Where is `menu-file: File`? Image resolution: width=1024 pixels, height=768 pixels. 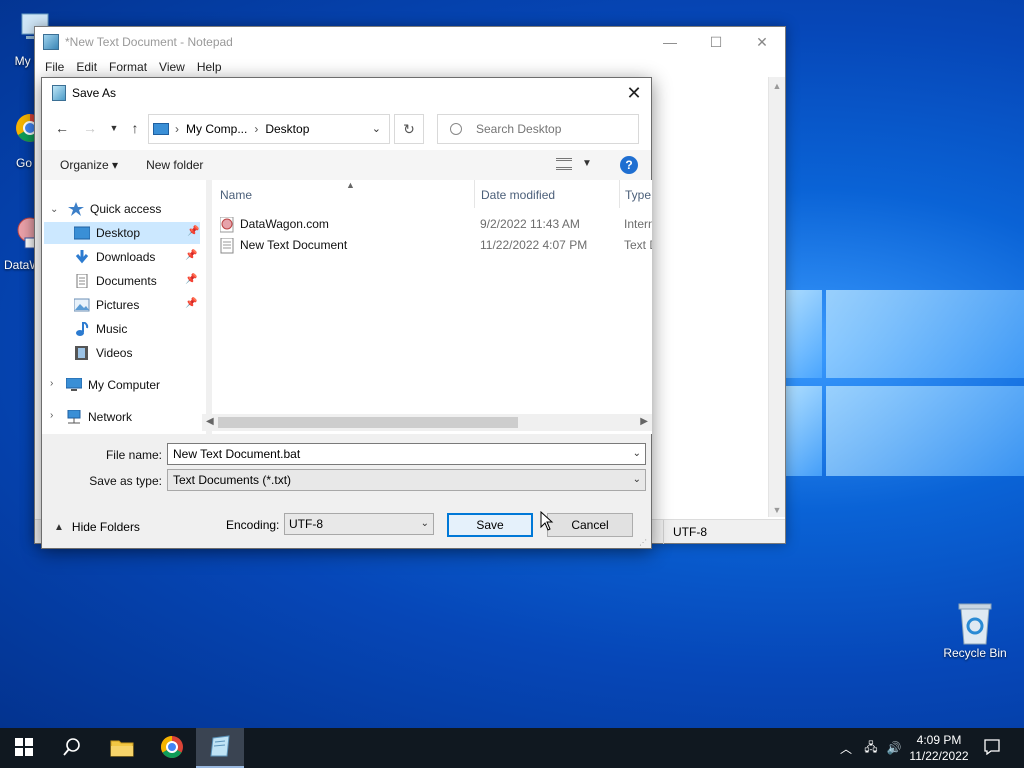
menu-file: File is located at coordinates (54, 67).